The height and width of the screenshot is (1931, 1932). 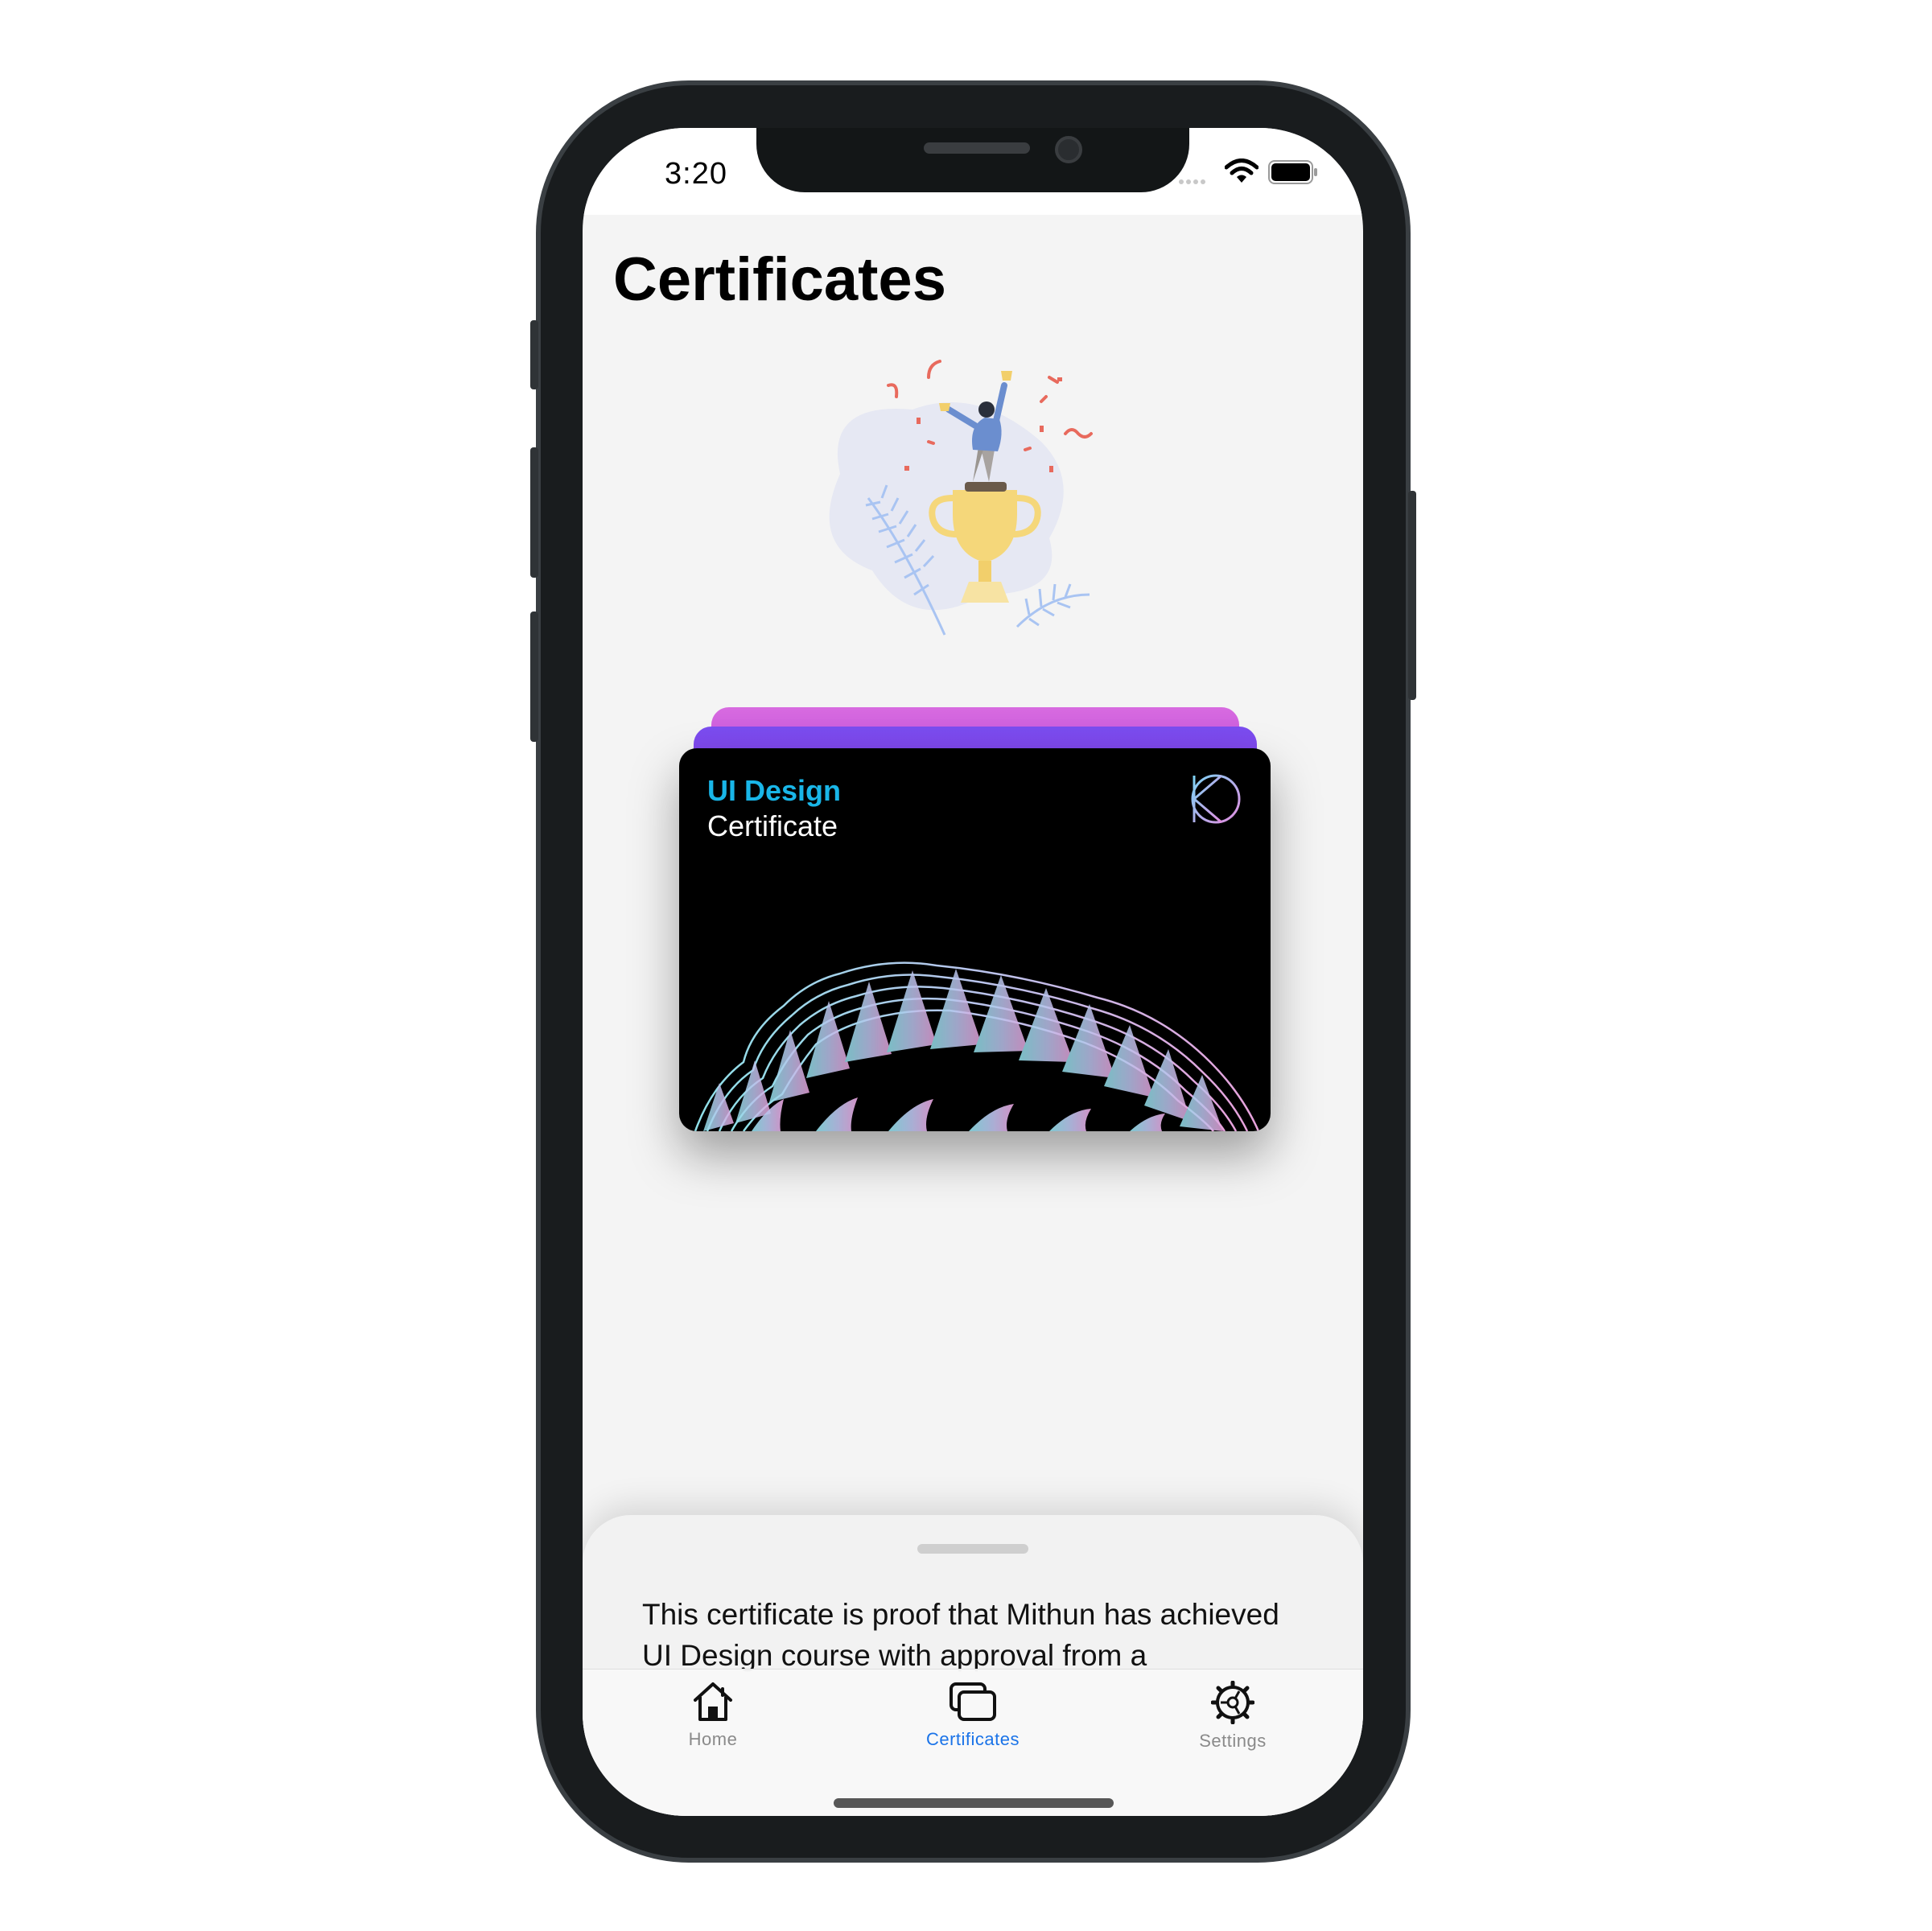 I want to click on status-time: 3:20, so click(x=696, y=174).